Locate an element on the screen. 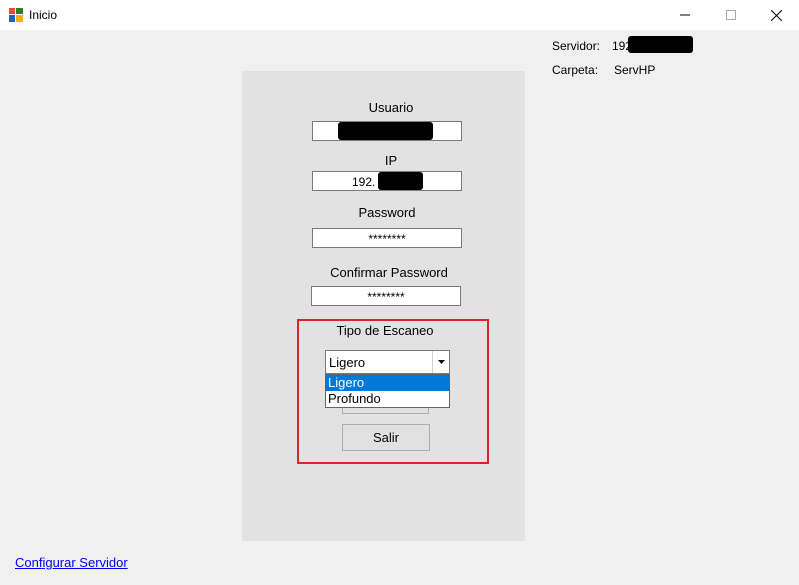 The height and width of the screenshot is (585, 799). server-label: Servidor: is located at coordinates (576, 46).